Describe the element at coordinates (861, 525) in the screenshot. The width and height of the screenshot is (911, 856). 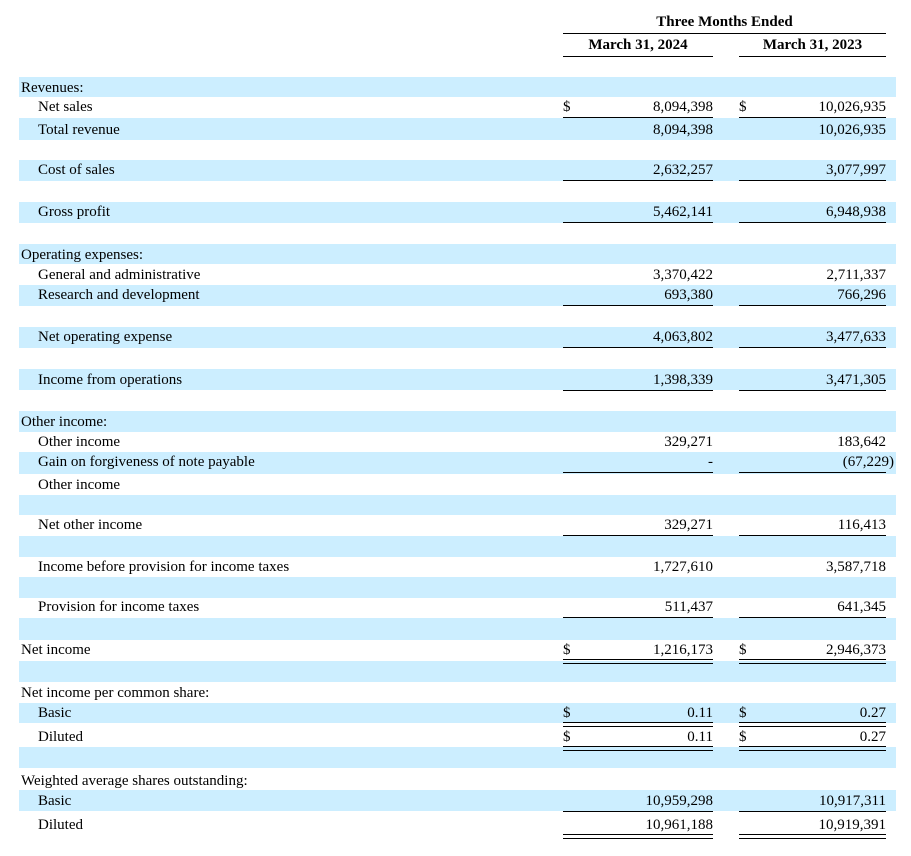
I see `value-2023: 116,413` at that location.